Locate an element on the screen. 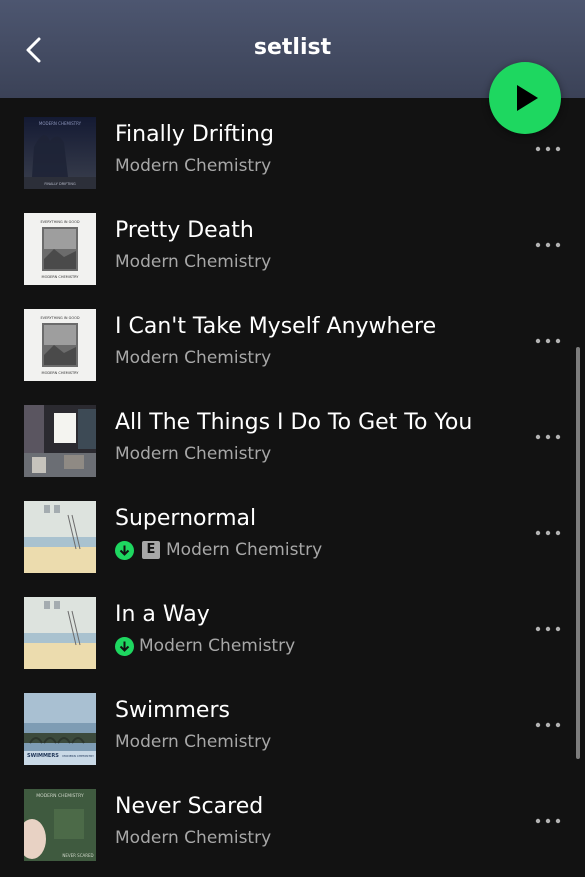  scrollbar-thumb is located at coordinates (578, 553).